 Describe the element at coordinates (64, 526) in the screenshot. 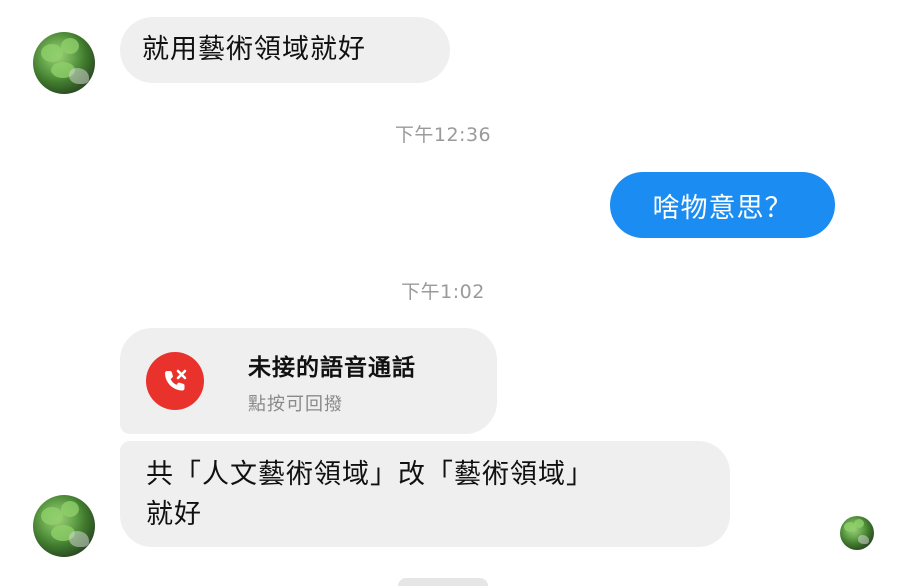

I see `contact-avatar-bottom` at that location.